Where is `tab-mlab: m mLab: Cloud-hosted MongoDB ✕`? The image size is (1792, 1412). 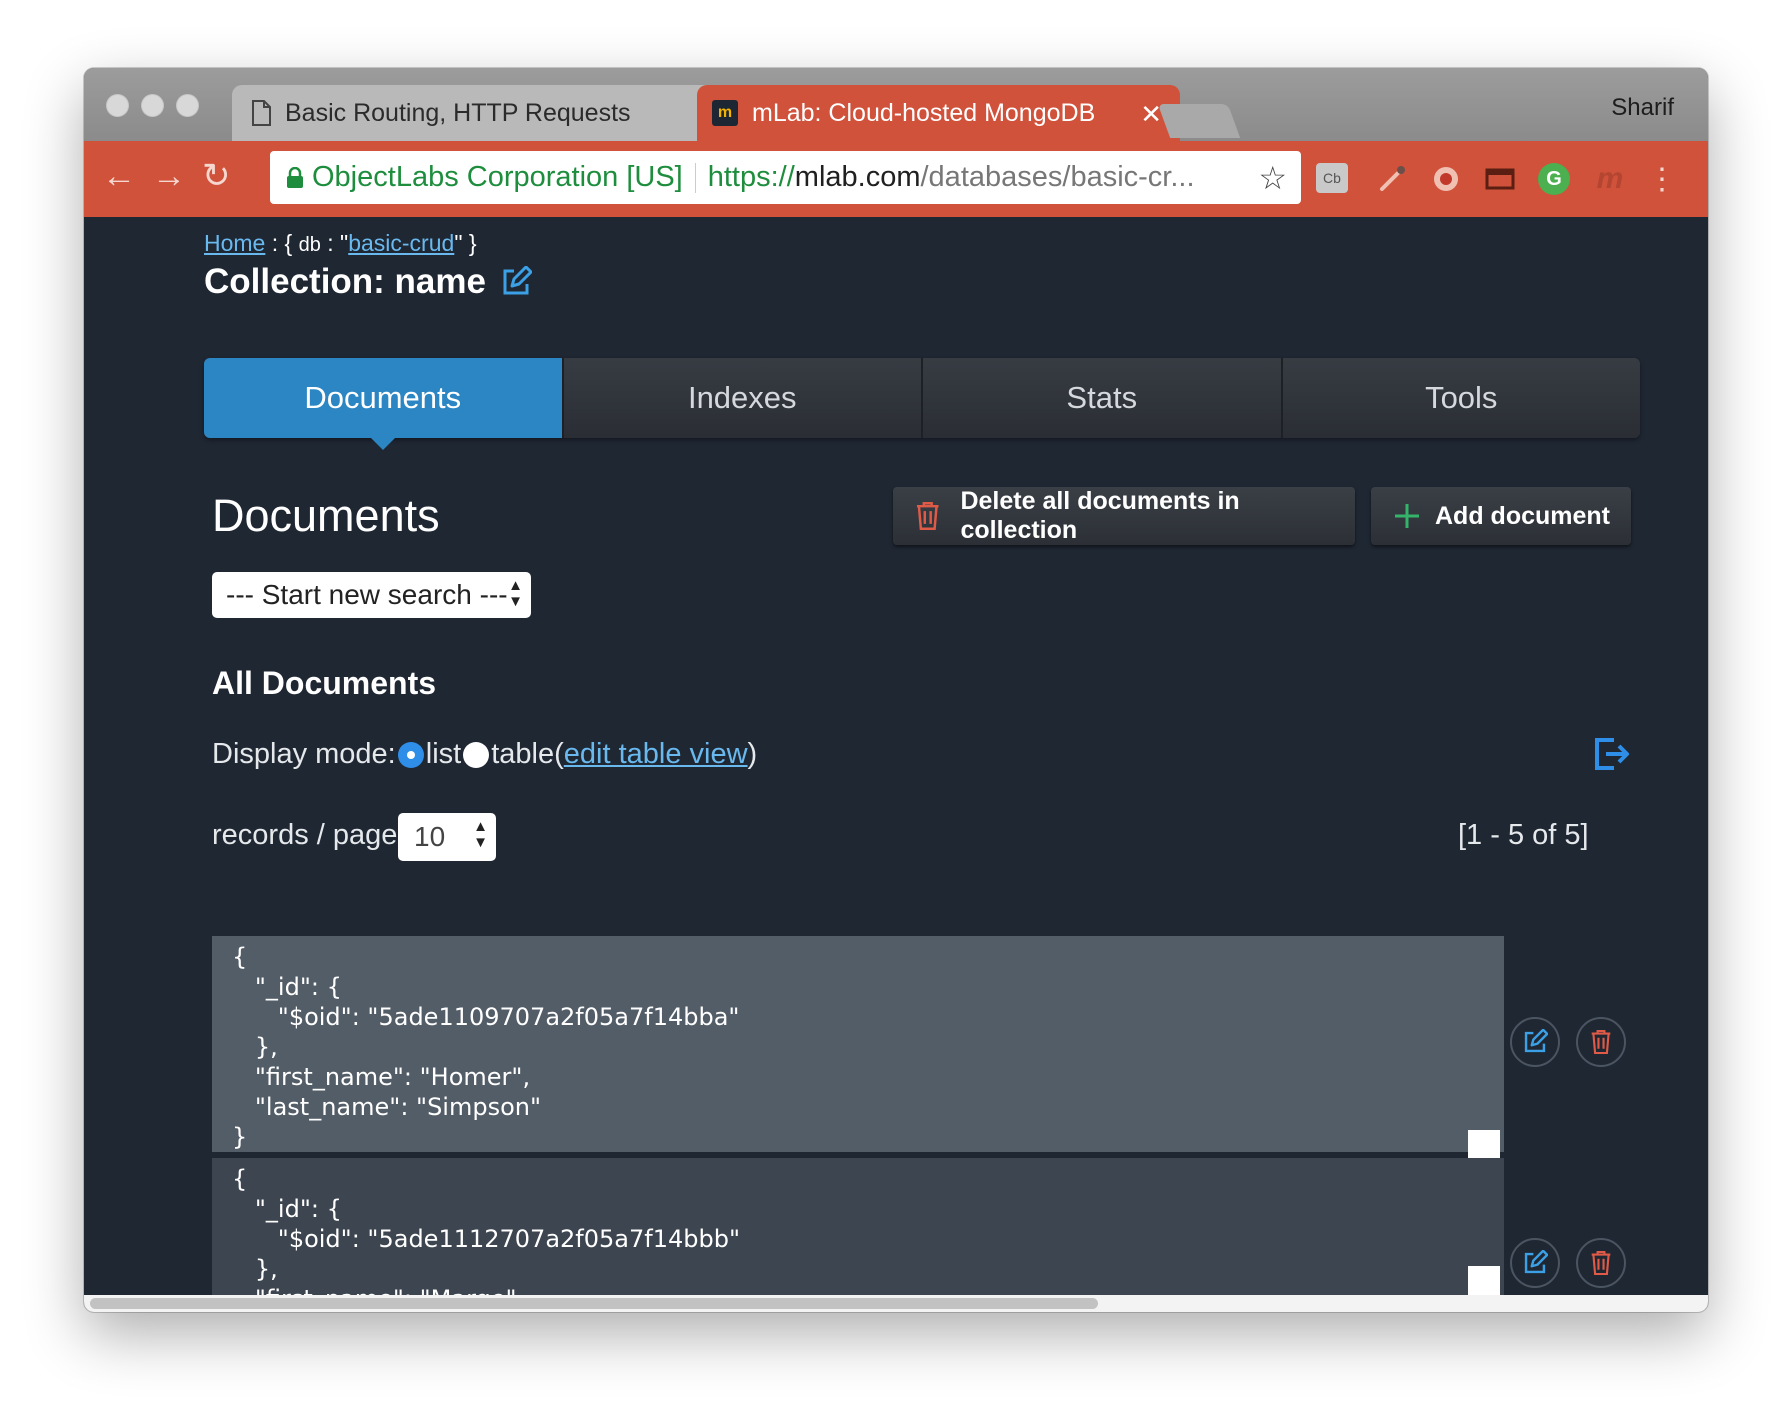 tab-mlab: m mLab: Cloud-hosted MongoDB ✕ is located at coordinates (938, 113).